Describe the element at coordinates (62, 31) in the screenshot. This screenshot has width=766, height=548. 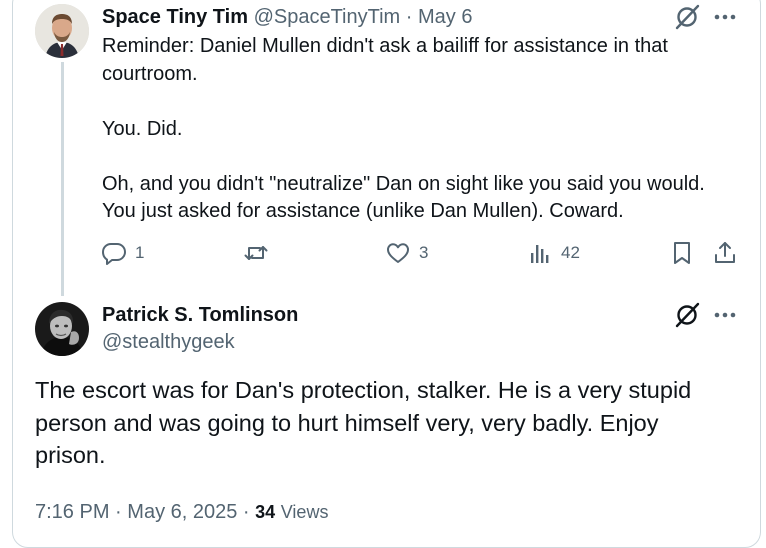
I see `reply-avatar` at that location.